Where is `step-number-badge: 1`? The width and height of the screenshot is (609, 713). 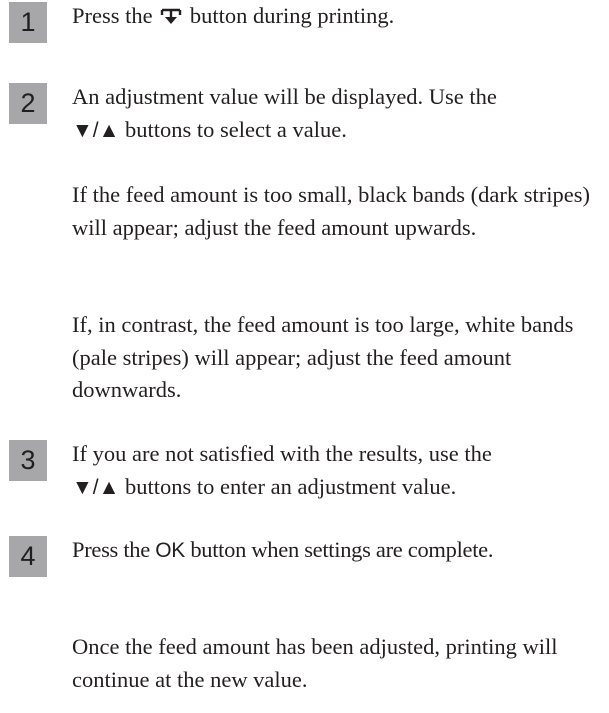
step-number-badge: 1 is located at coordinates (28, 22).